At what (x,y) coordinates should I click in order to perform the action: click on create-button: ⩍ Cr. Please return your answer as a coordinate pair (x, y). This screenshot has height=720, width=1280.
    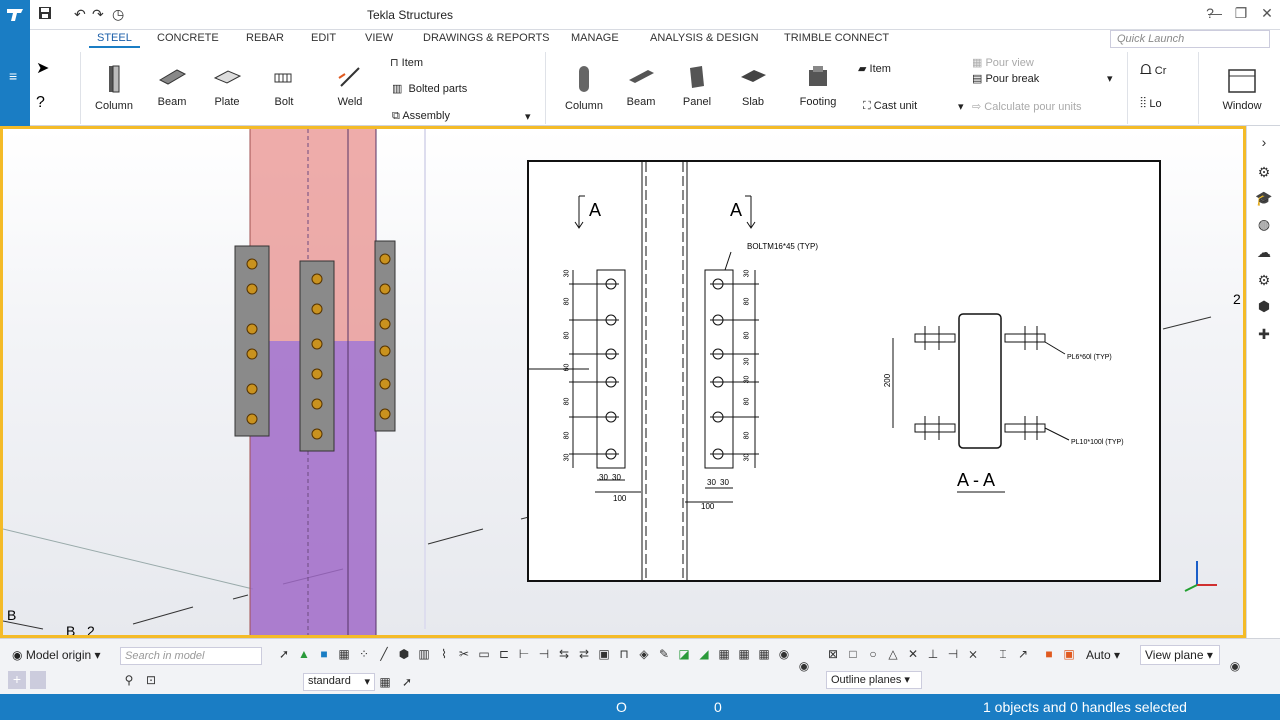
    Looking at the image, I should click on (1153, 68).